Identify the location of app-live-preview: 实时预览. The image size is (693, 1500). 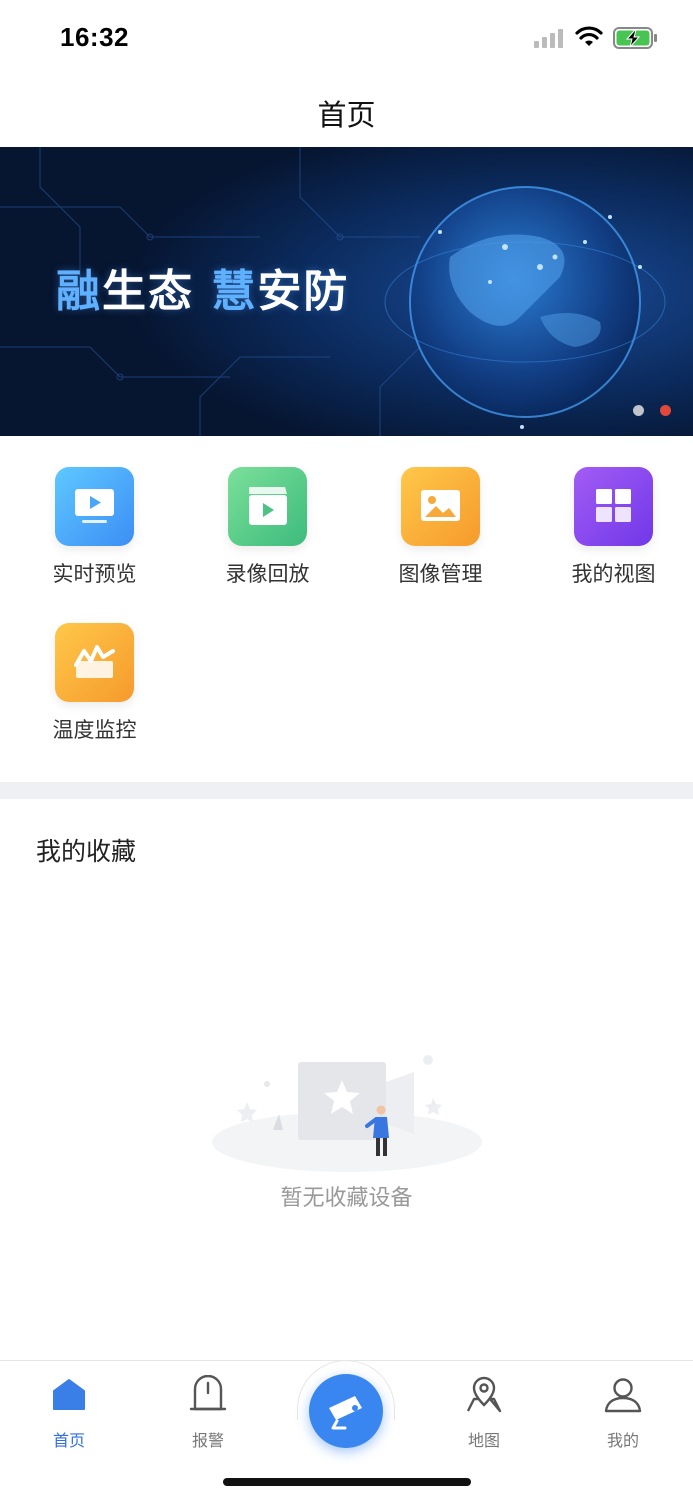
(94, 527).